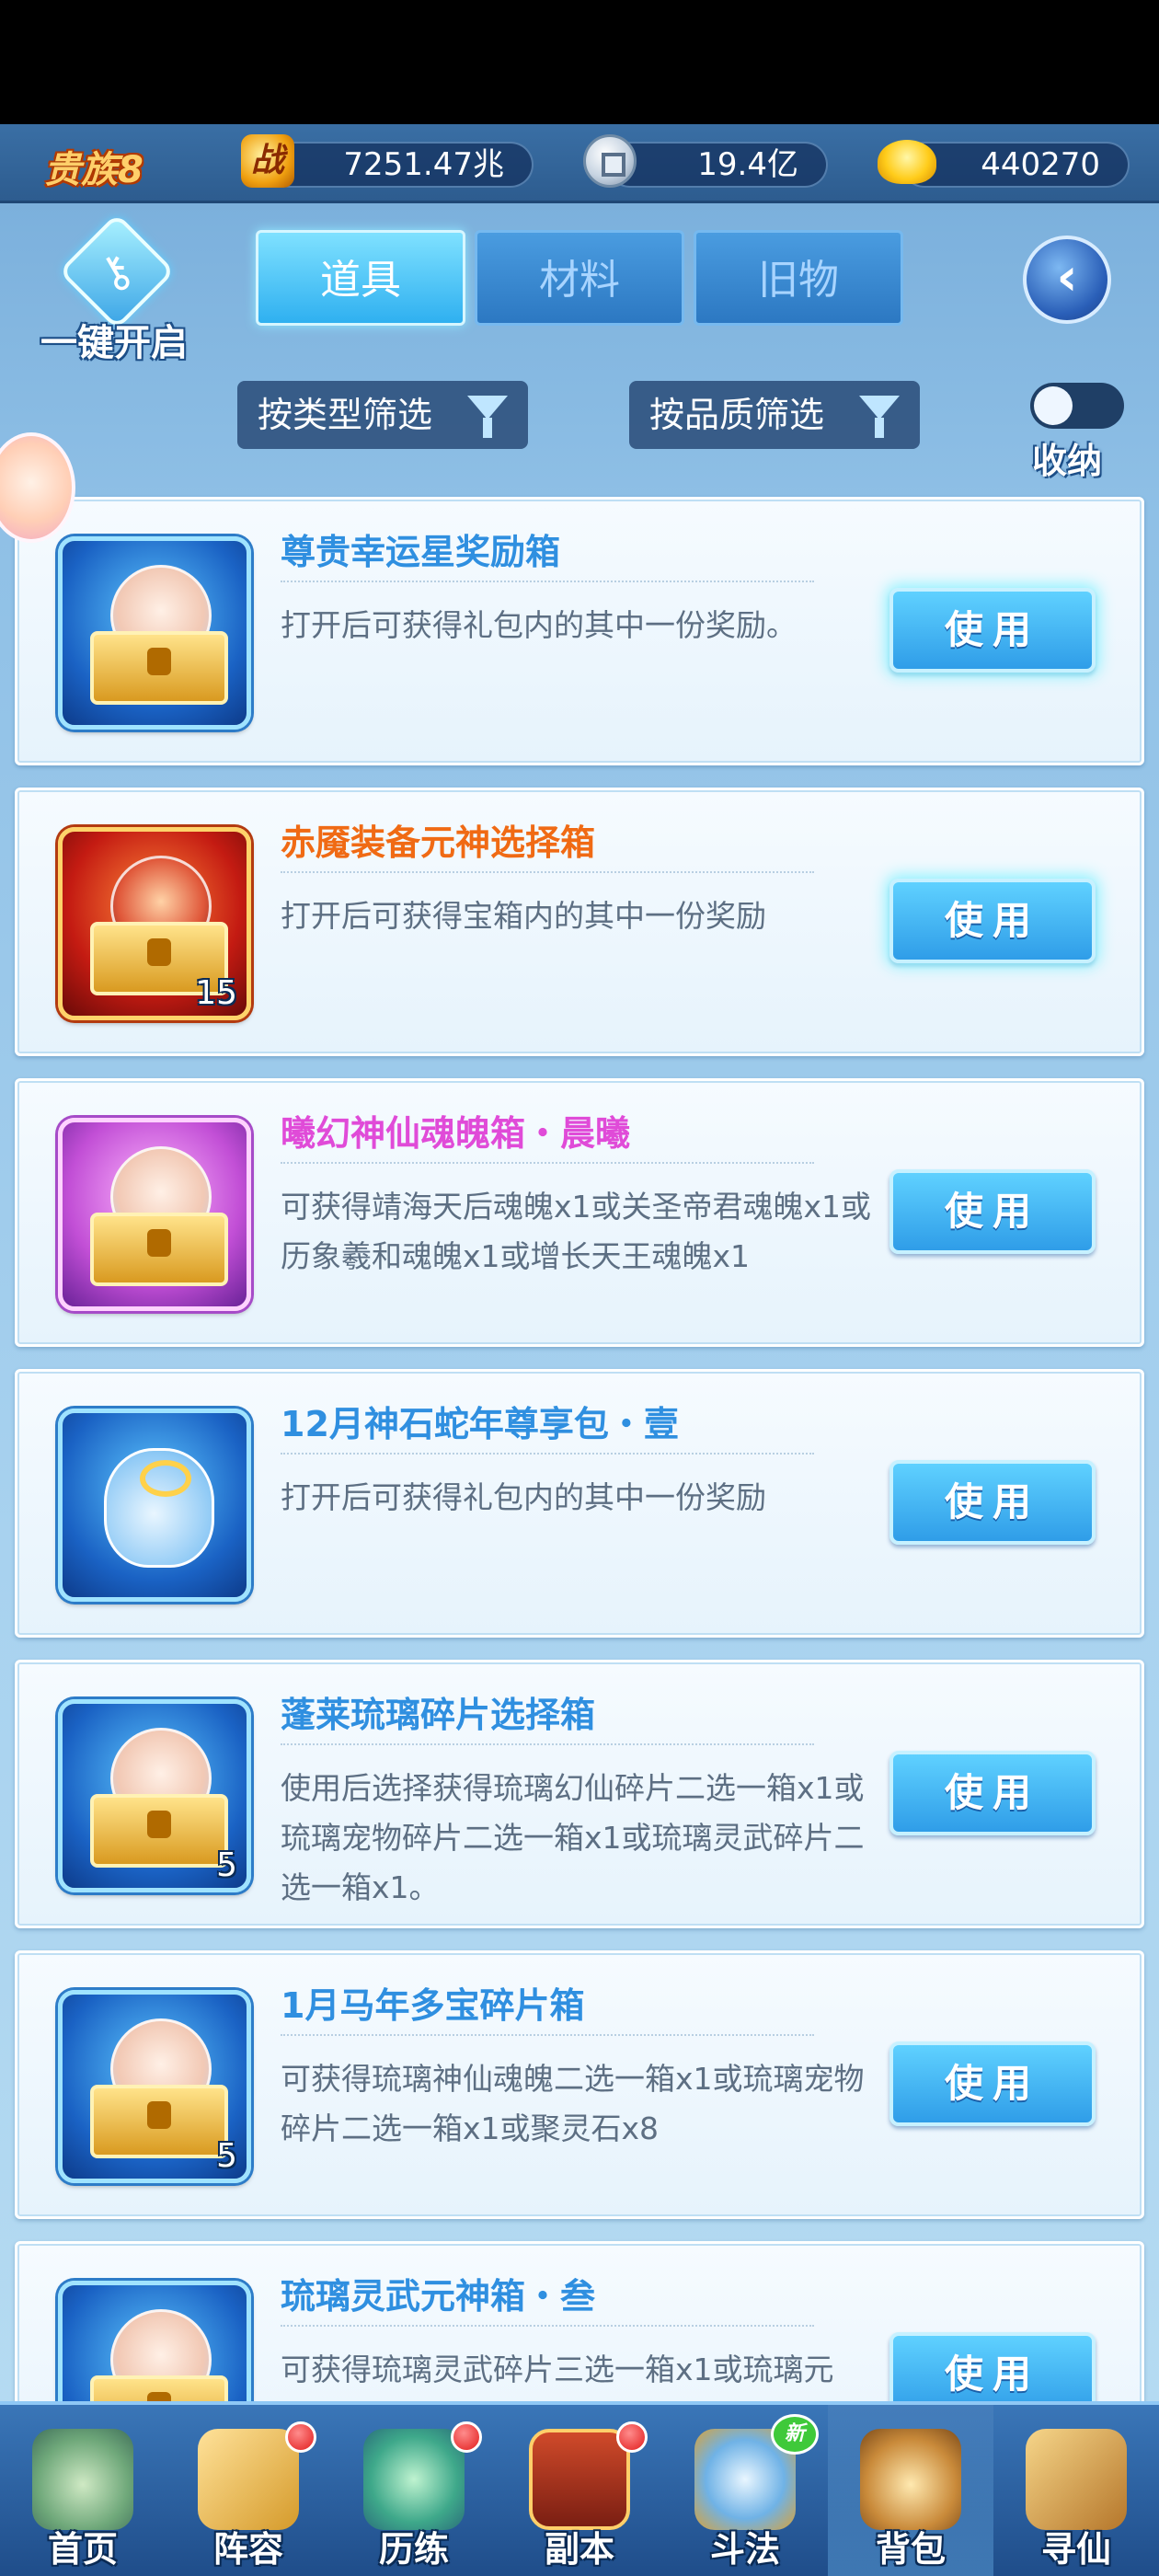  I want to click on lineup-icon, so click(248, 2479).